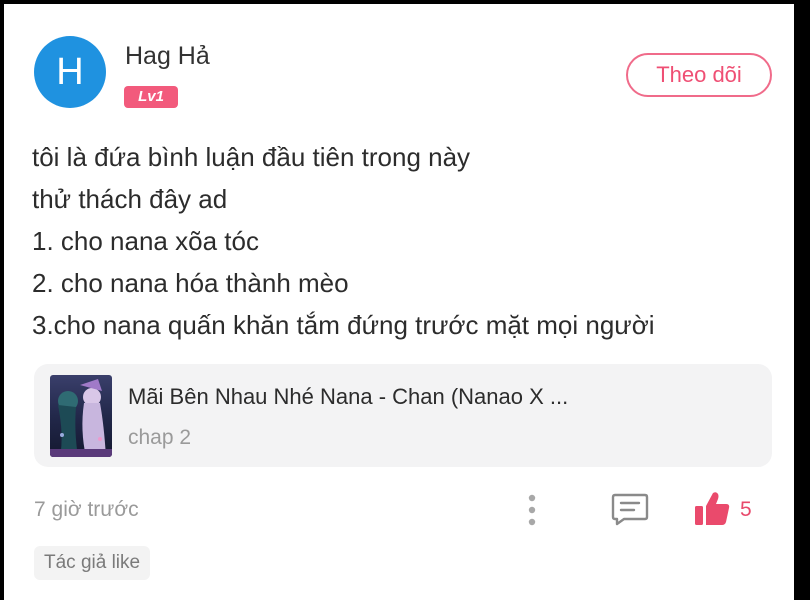 Image resolution: width=810 pixels, height=600 pixels. What do you see at coordinates (630, 509) in the screenshot?
I see `comment-icon` at bounding box center [630, 509].